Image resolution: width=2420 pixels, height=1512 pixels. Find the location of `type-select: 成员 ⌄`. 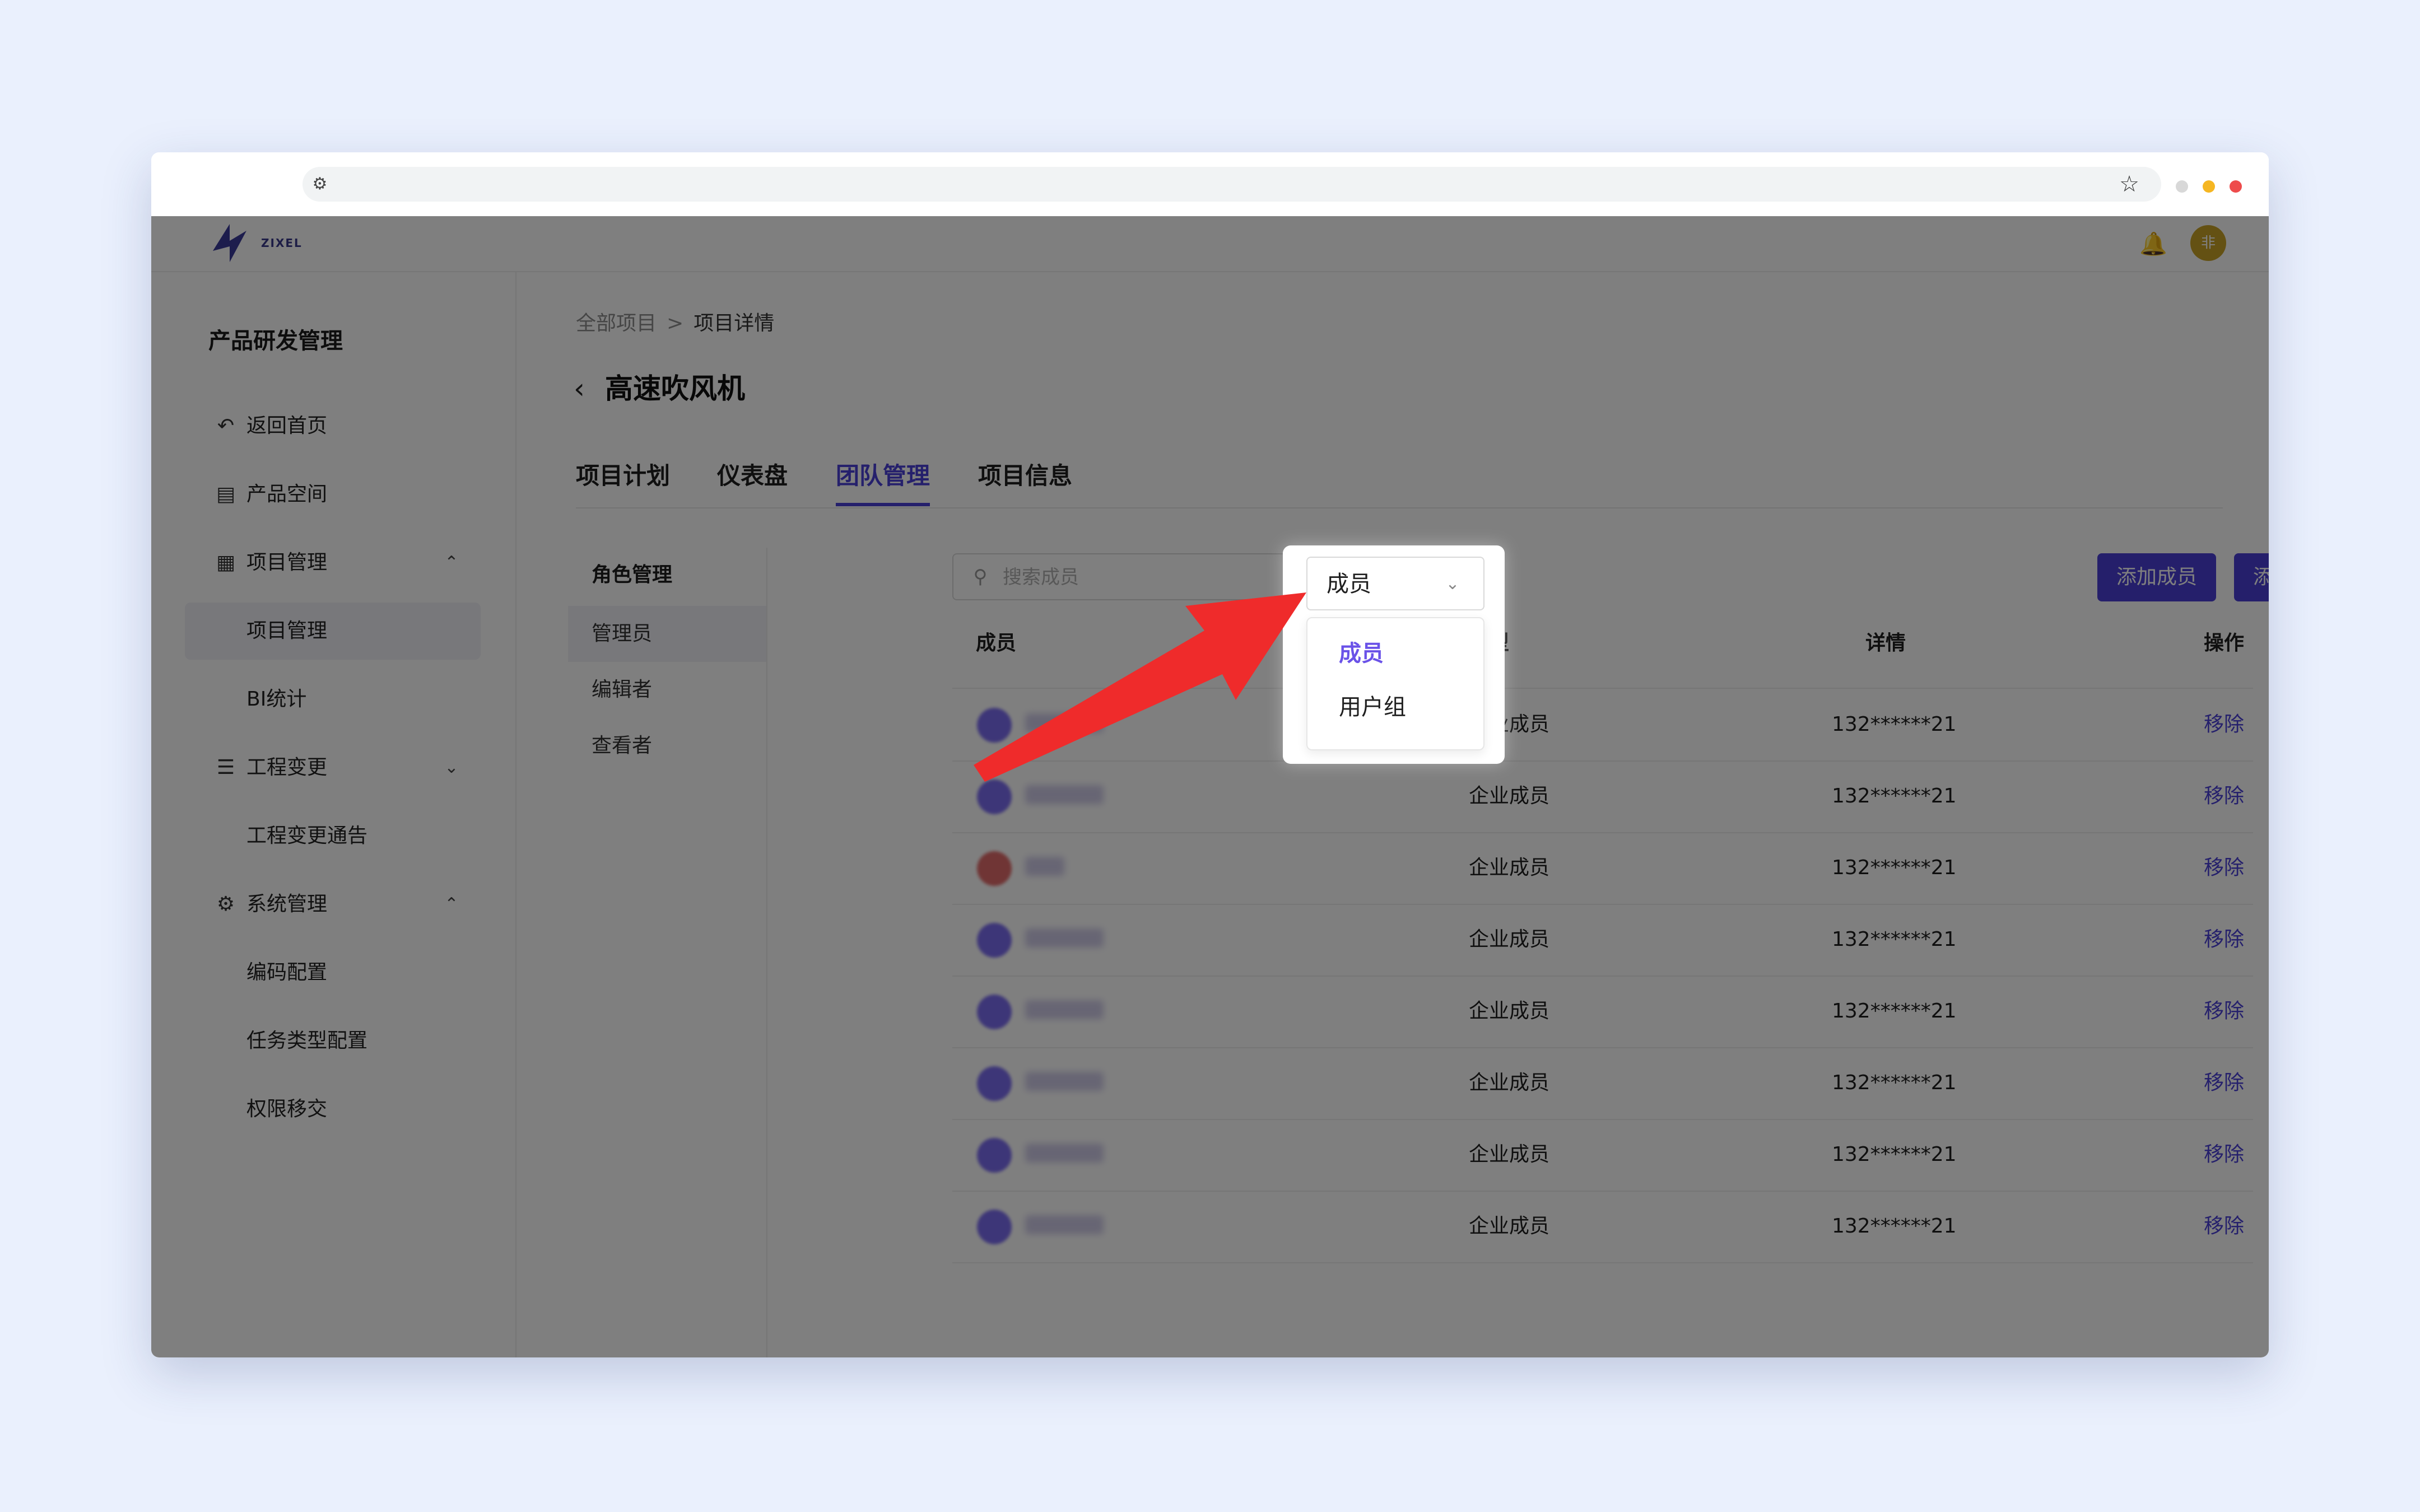

type-select: 成员 ⌄ is located at coordinates (1395, 584).